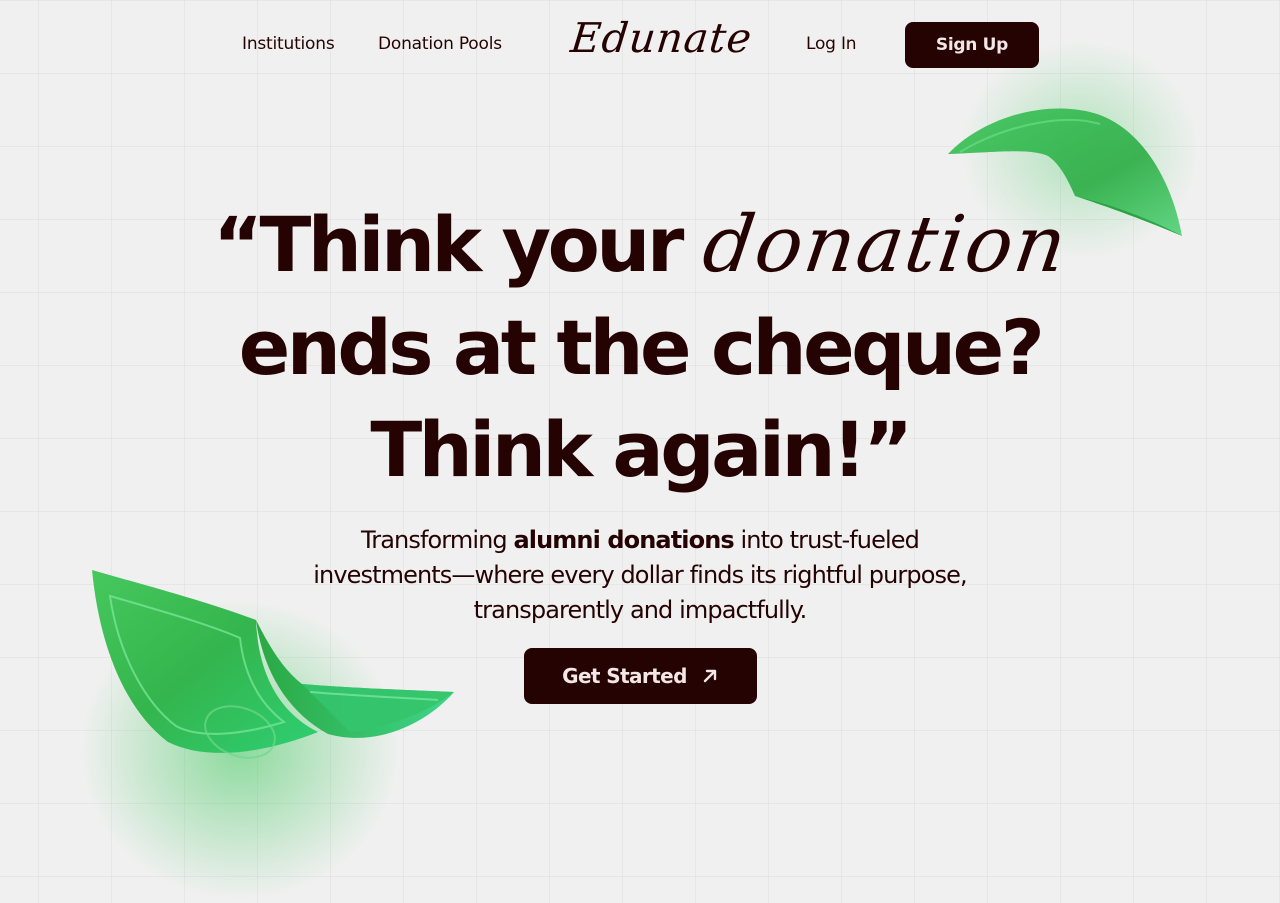  Describe the element at coordinates (661, 38) in the screenshot. I see `logo: Edunate` at that location.